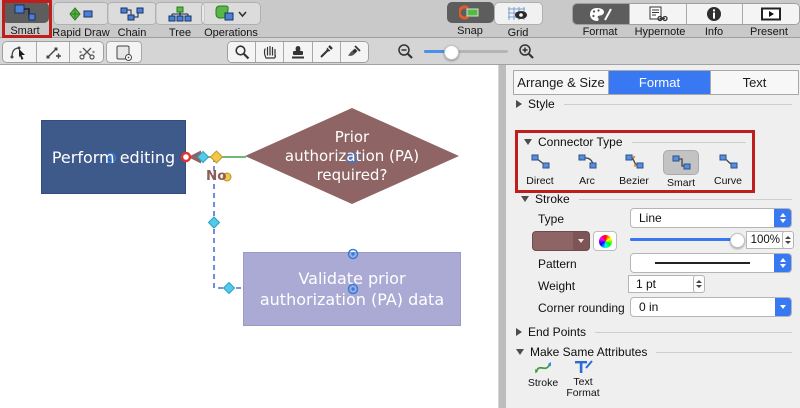  I want to click on snap-button: Snap, so click(470, 19).